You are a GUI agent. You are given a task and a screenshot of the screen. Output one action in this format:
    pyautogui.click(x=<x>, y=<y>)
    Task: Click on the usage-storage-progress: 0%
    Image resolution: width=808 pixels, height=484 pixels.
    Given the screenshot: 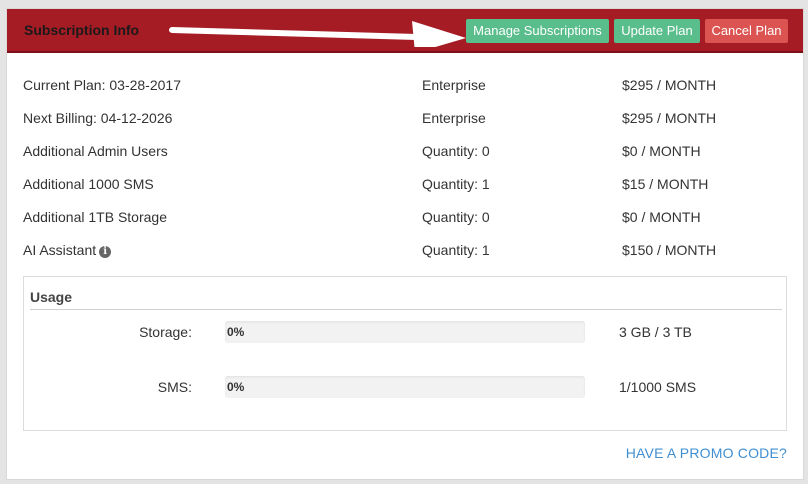 What is the action you would take?
    pyautogui.click(x=405, y=332)
    